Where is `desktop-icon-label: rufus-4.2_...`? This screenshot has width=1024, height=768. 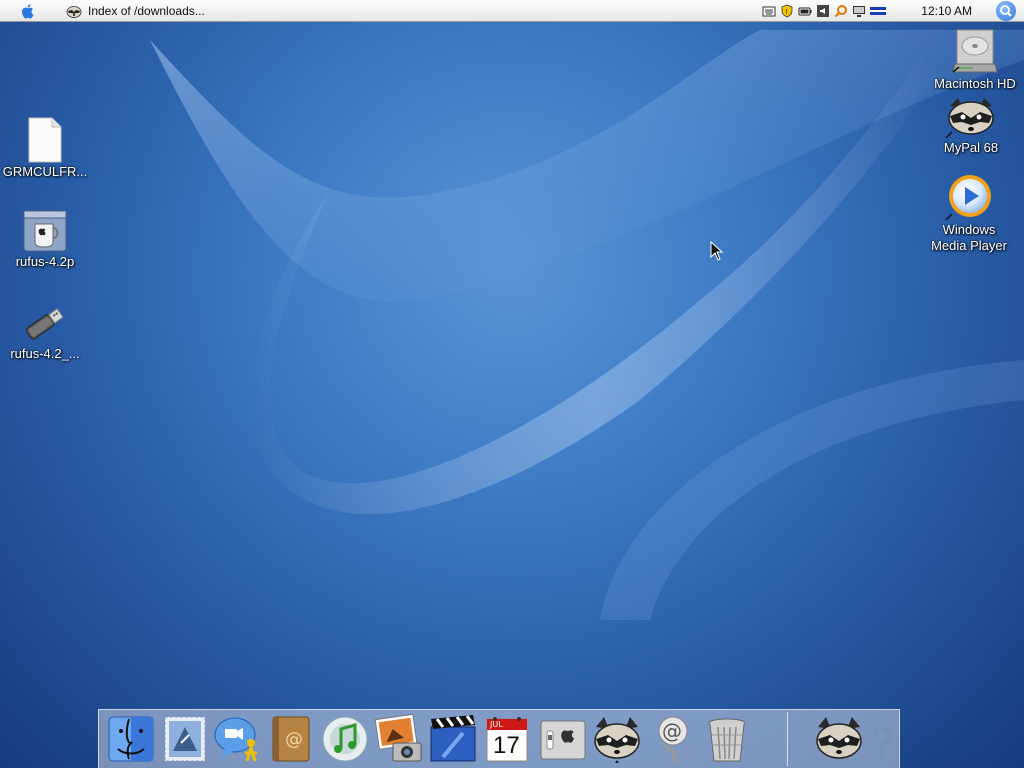
desktop-icon-label: rufus-4.2_... is located at coordinates (45, 353).